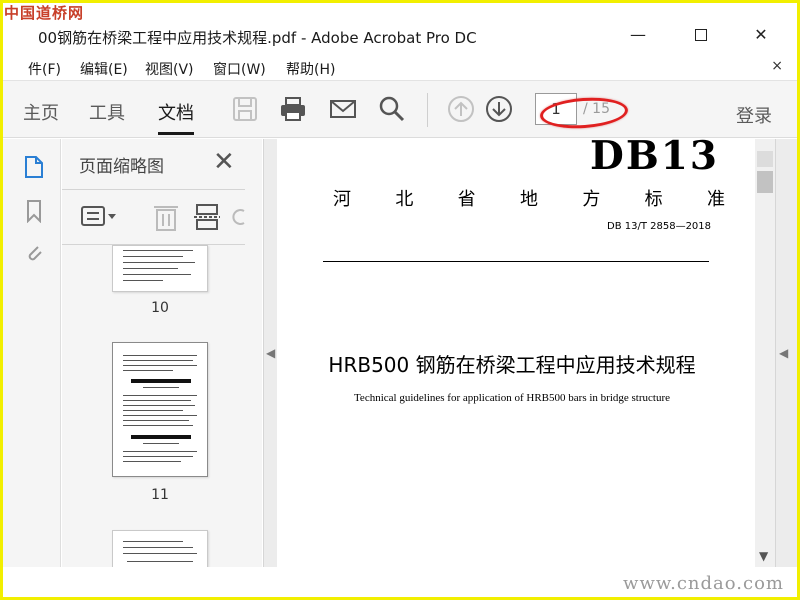 This screenshot has width=800, height=600. Describe the element at coordinates (461, 109) in the screenshot. I see `previous-page-icon` at that location.